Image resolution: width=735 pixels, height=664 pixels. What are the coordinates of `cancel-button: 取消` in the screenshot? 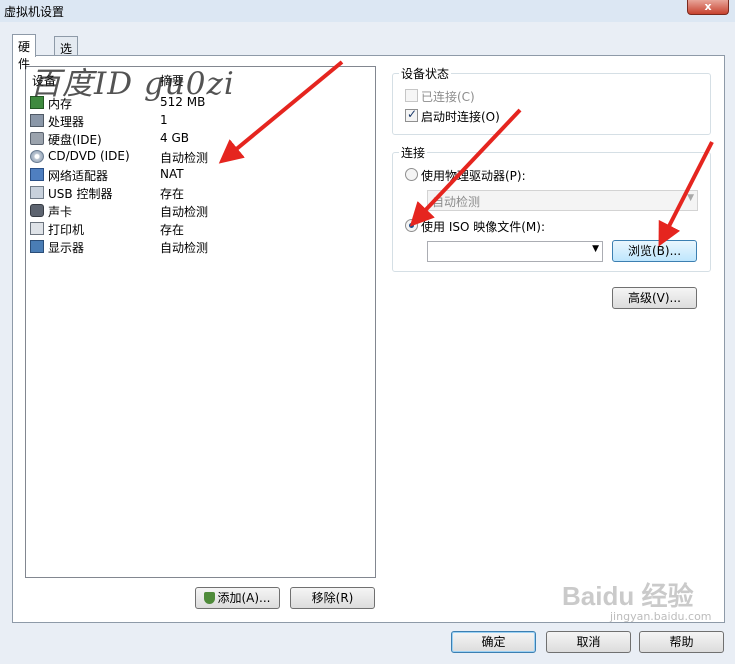 It's located at (588, 642).